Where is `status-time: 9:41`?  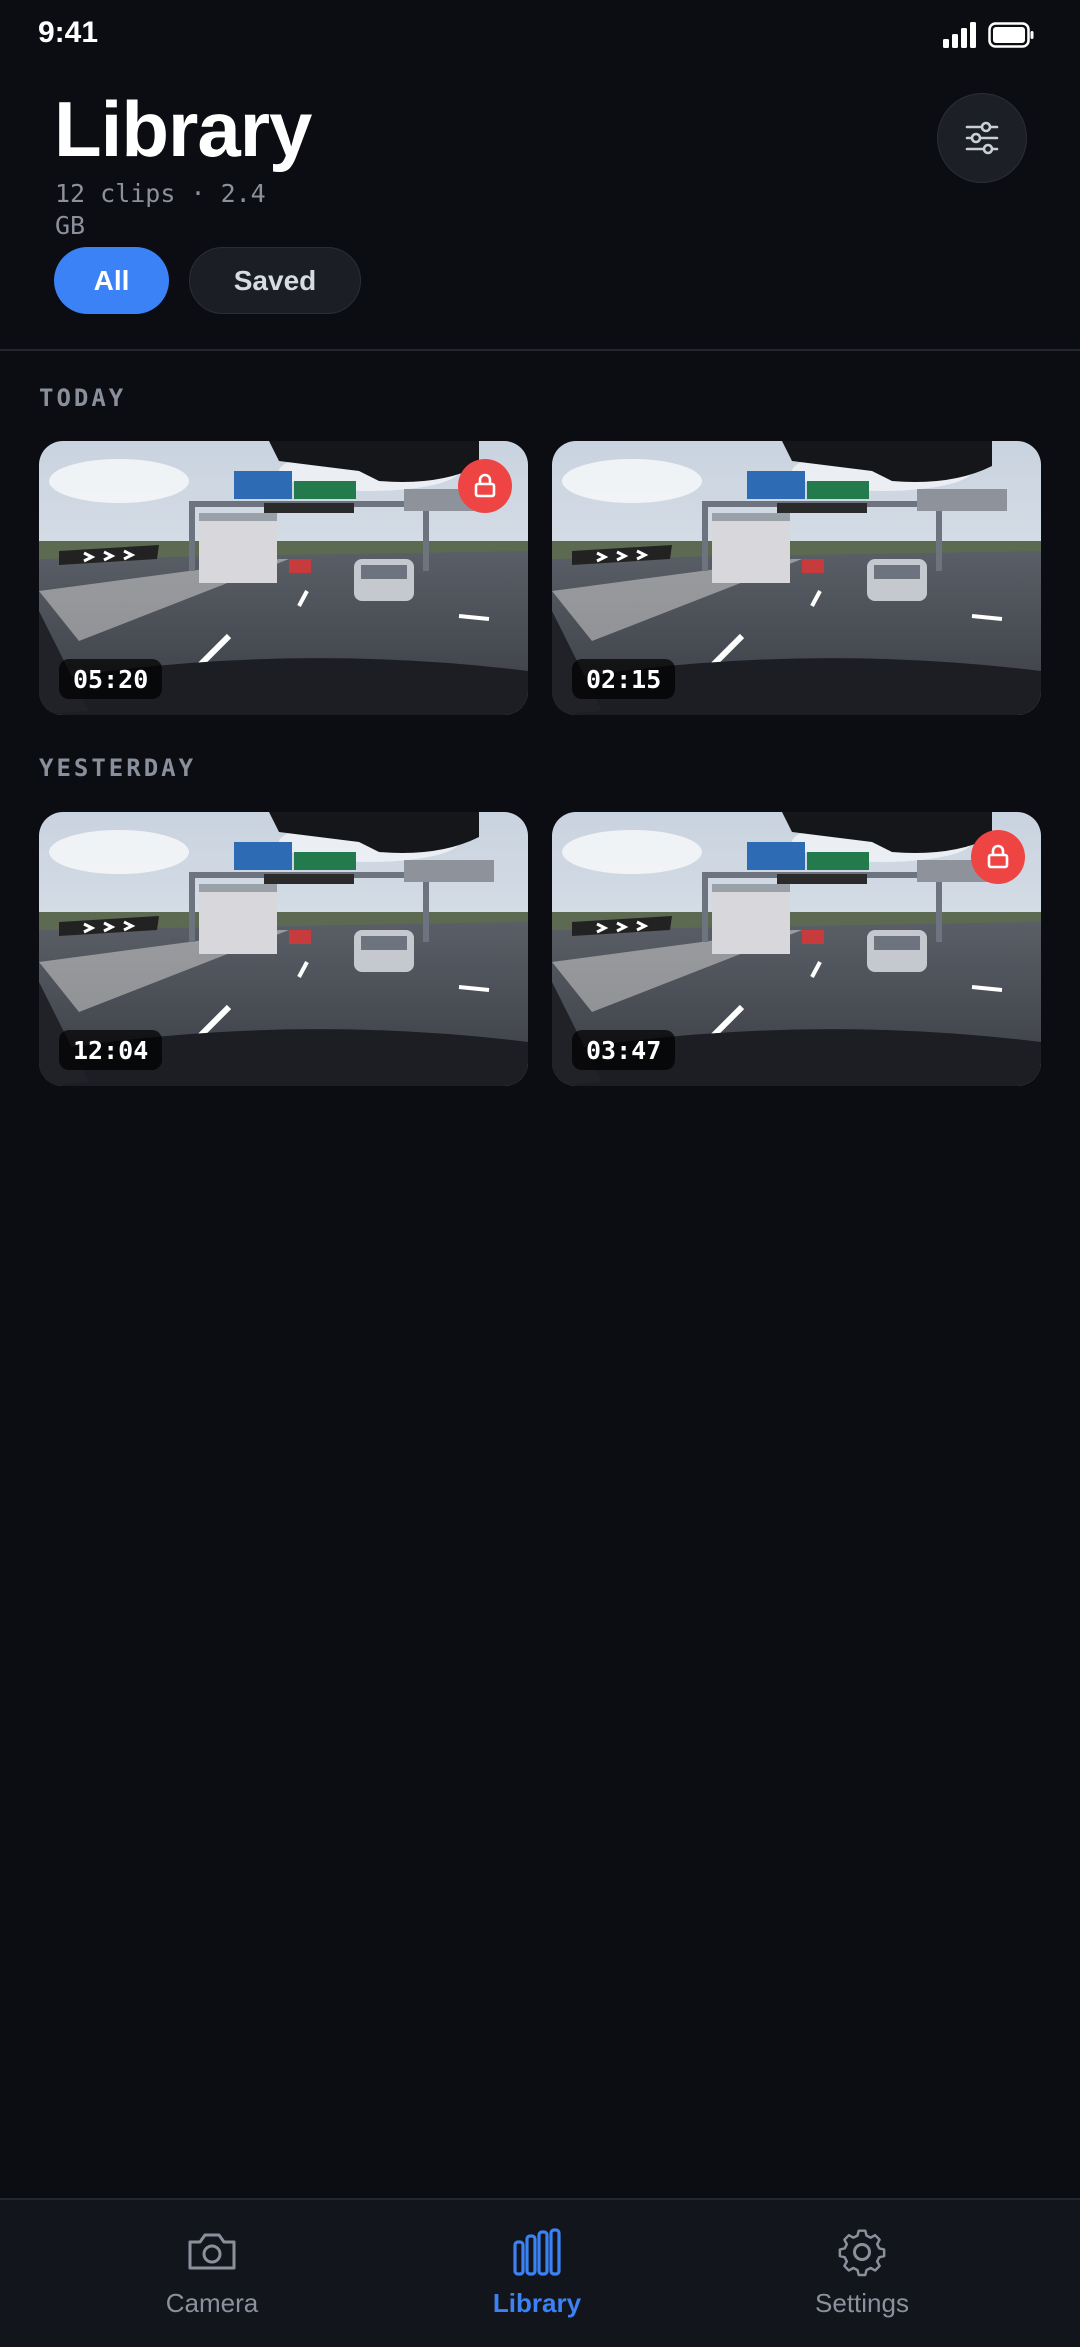
status-time: 9:41 is located at coordinates (68, 32).